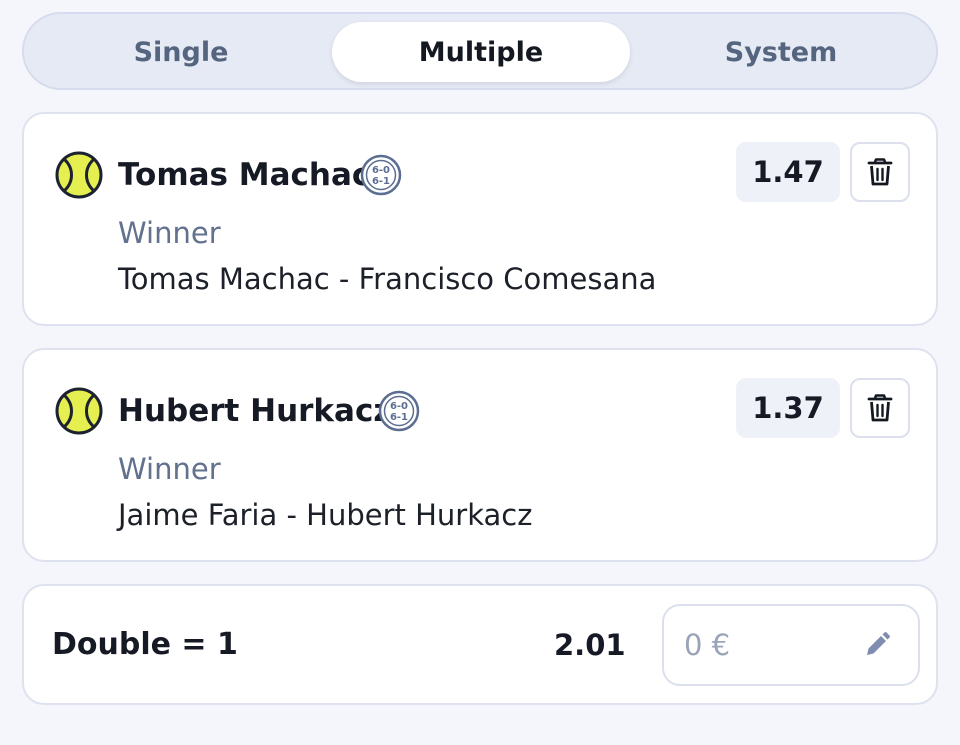 The image size is (960, 745). I want to click on total-odds: 2.01, so click(590, 645).